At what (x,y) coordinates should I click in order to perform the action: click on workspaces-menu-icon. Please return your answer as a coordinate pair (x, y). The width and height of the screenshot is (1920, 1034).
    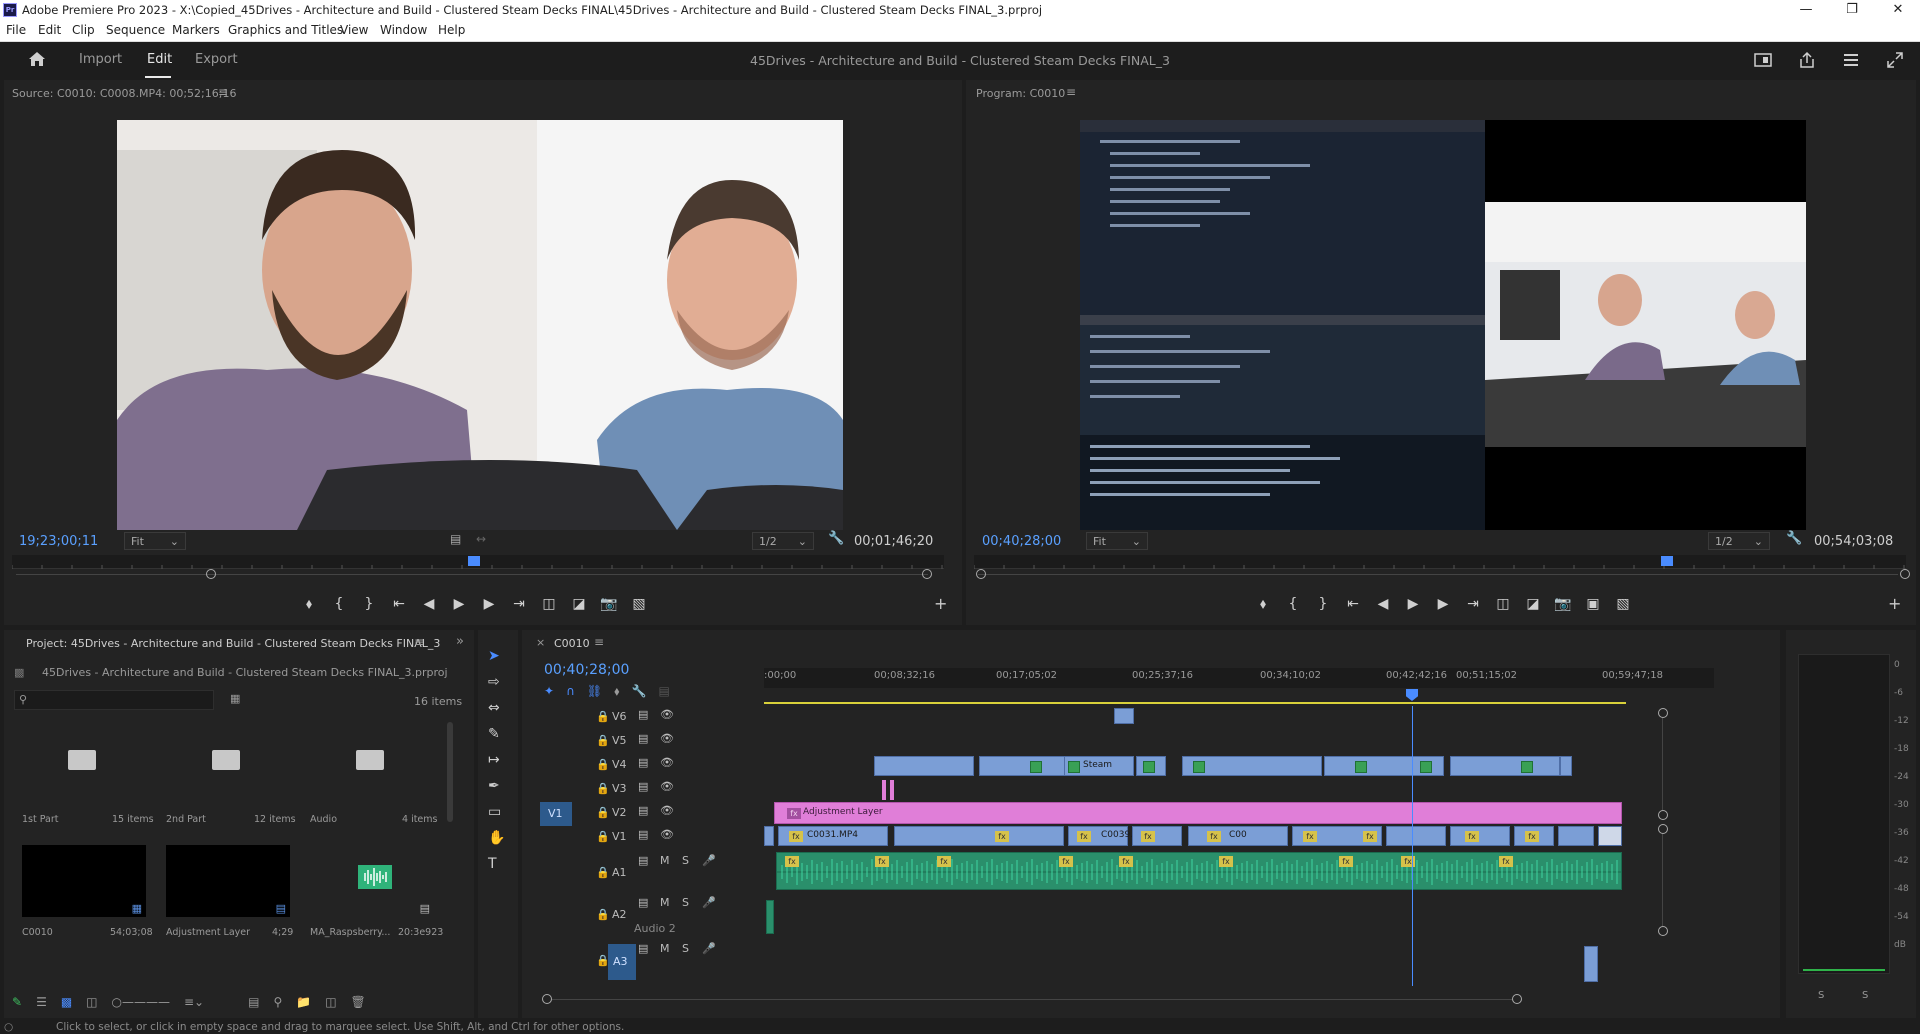
    Looking at the image, I should click on (1851, 60).